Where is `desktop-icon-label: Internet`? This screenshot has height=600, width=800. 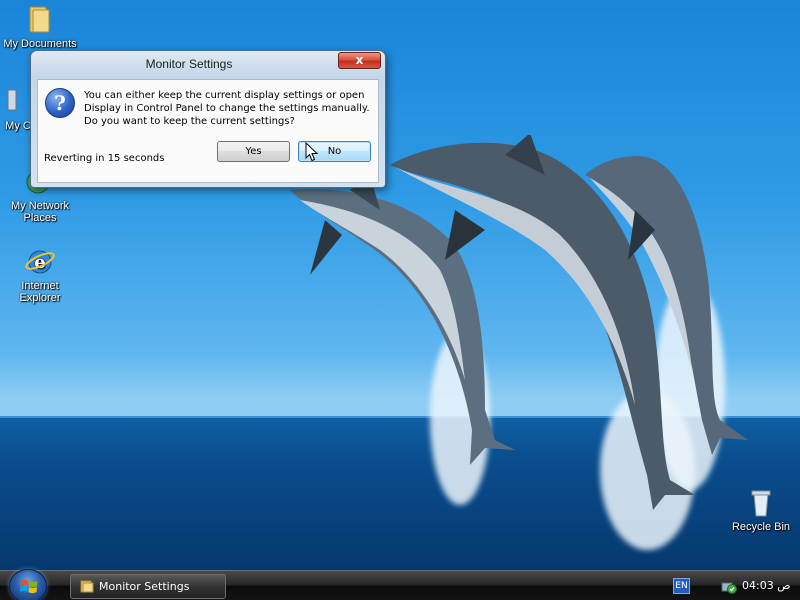 desktop-icon-label: Internet is located at coordinates (40, 286).